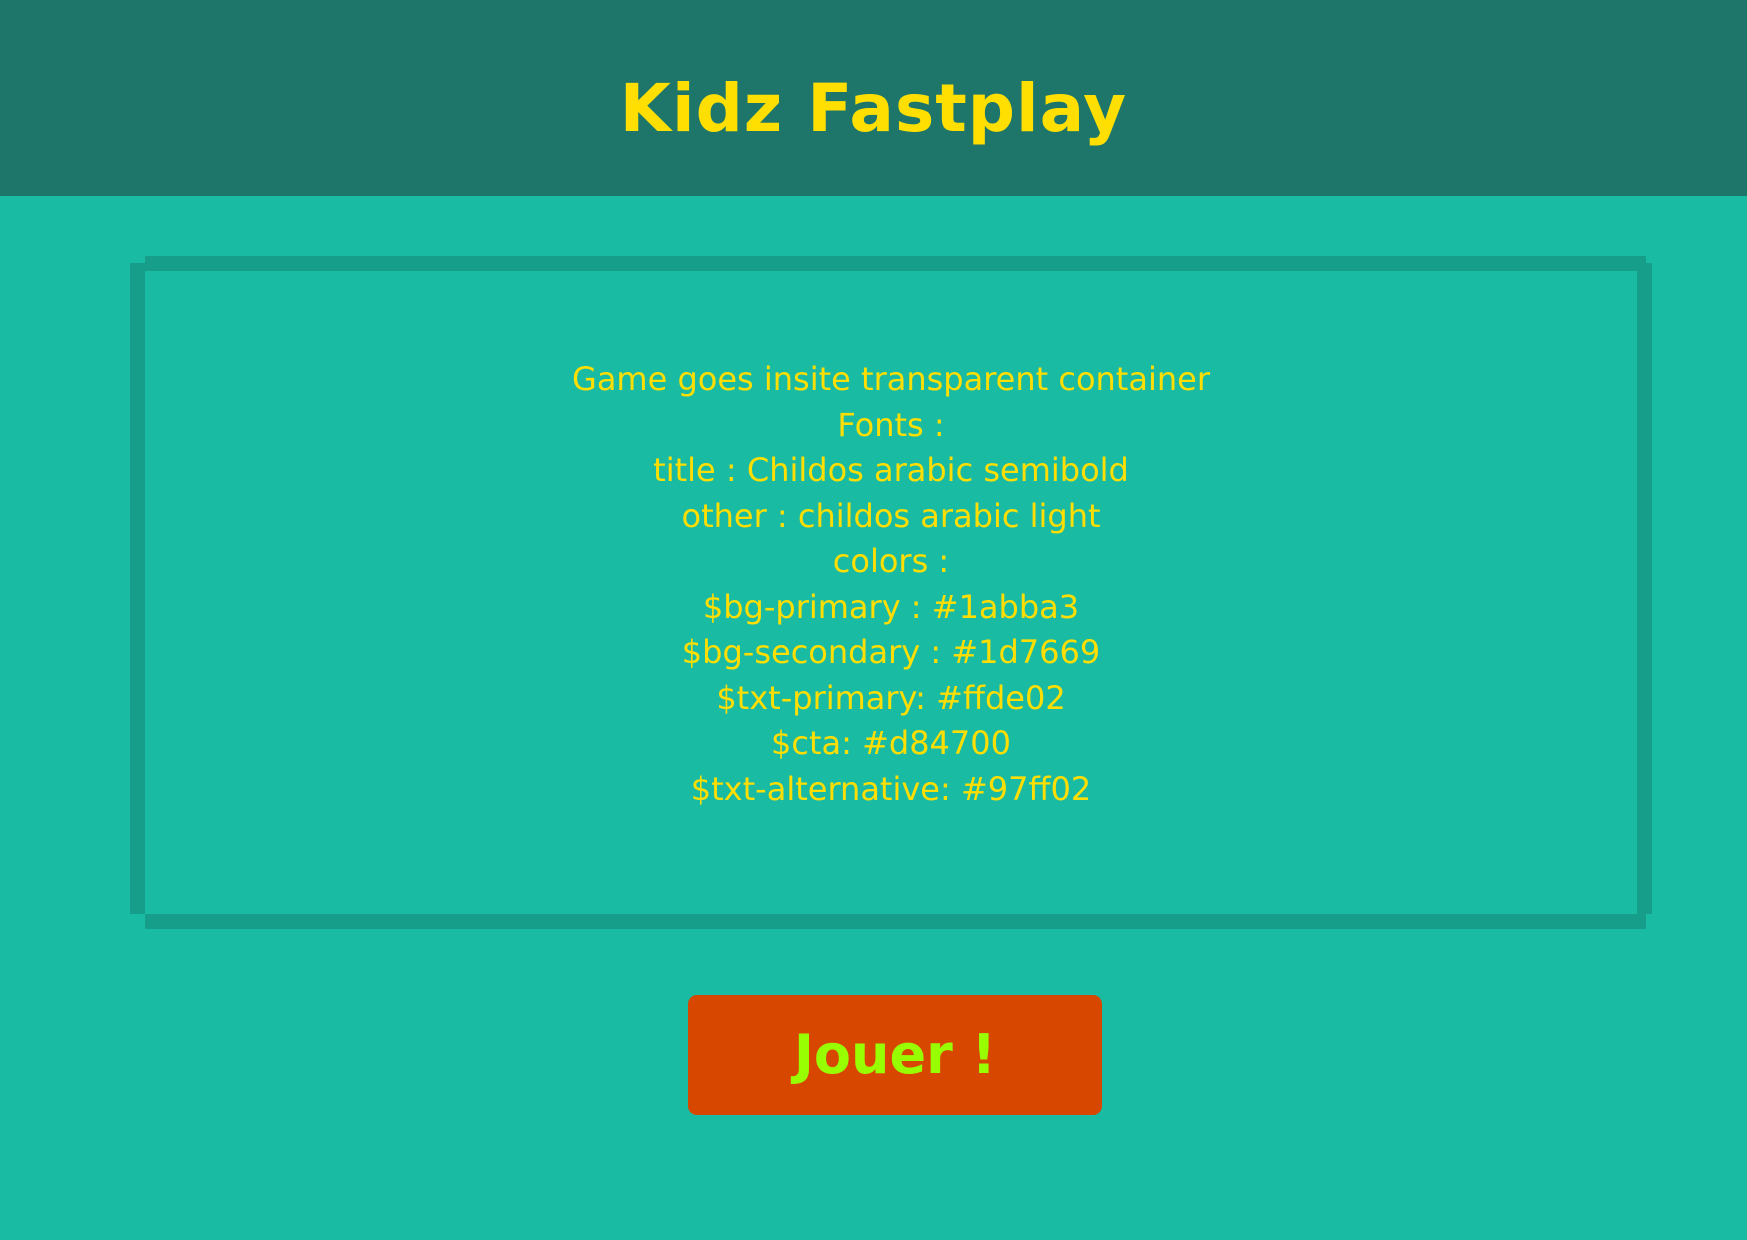 Image resolution: width=1747 pixels, height=1240 pixels. What do you see at coordinates (891, 379) in the screenshot?
I see `info-line-intro: Game goes insite transparent container` at bounding box center [891, 379].